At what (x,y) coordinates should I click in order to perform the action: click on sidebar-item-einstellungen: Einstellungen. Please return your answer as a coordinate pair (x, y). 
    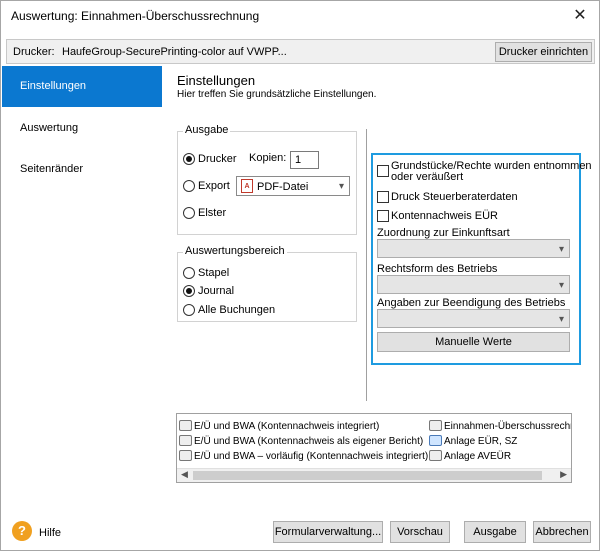
    Looking at the image, I should click on (82, 86).